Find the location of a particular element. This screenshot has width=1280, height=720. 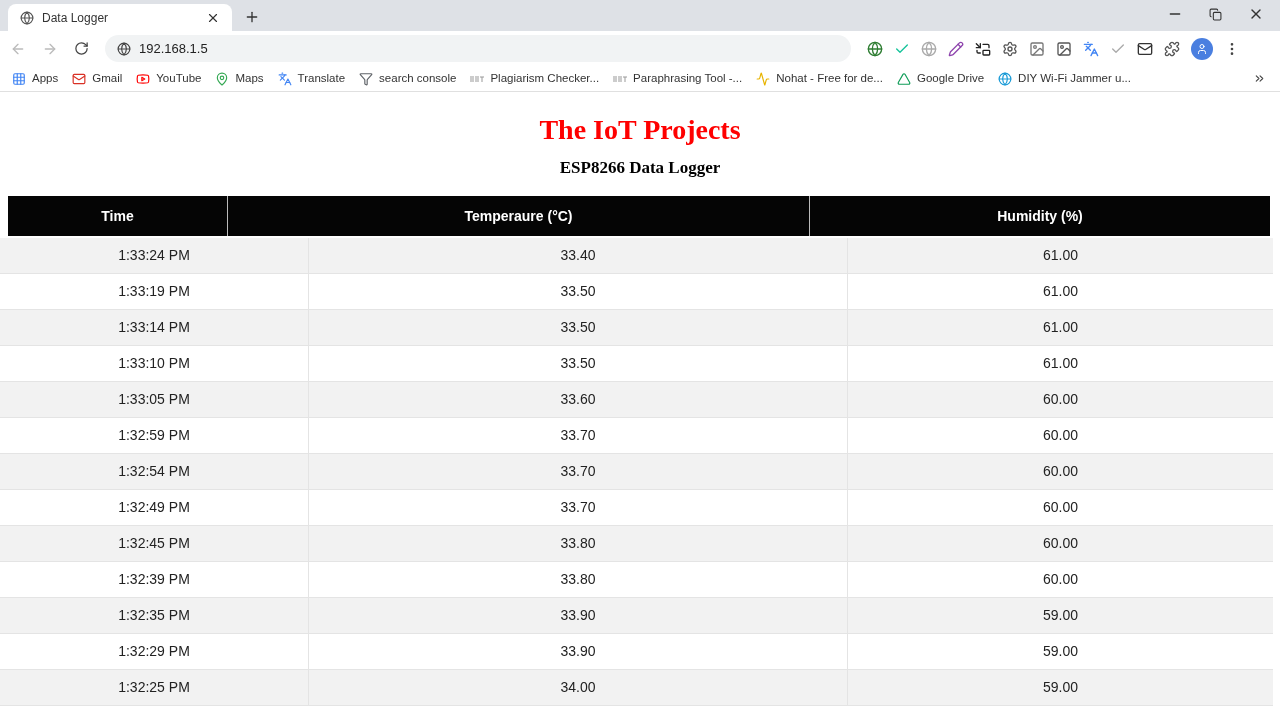

table-cell-text: 1:33:10 PM is located at coordinates (154, 363).